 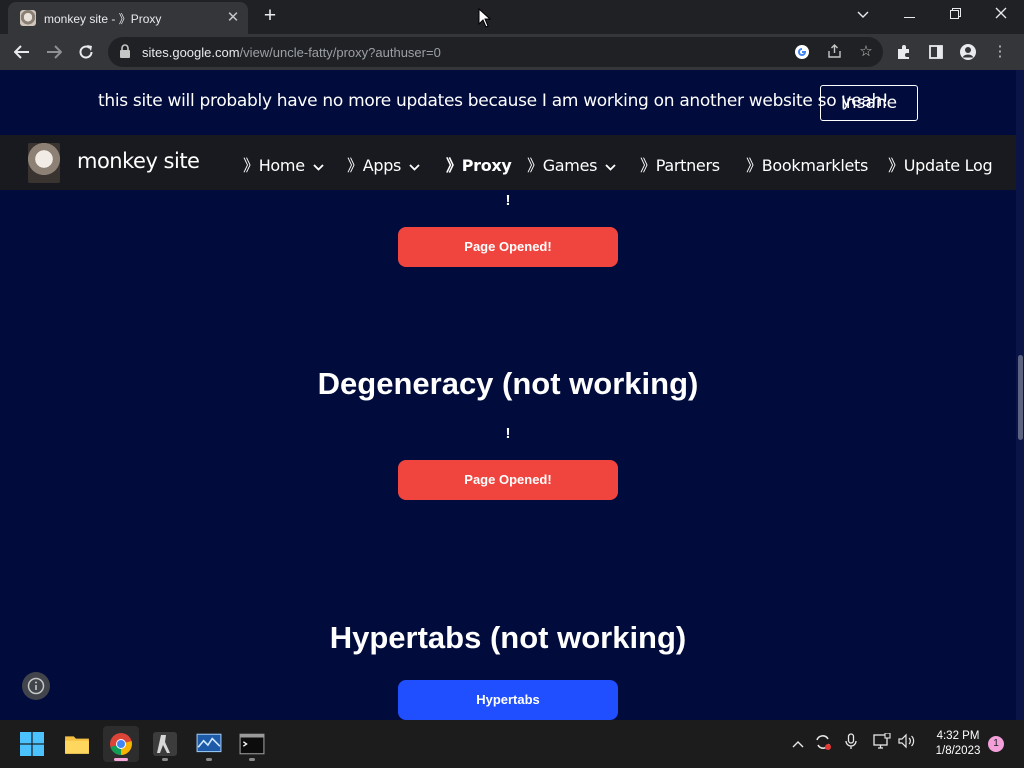 What do you see at coordinates (383, 164) in the screenshot?
I see `nav-item-apps: 》Apps` at bounding box center [383, 164].